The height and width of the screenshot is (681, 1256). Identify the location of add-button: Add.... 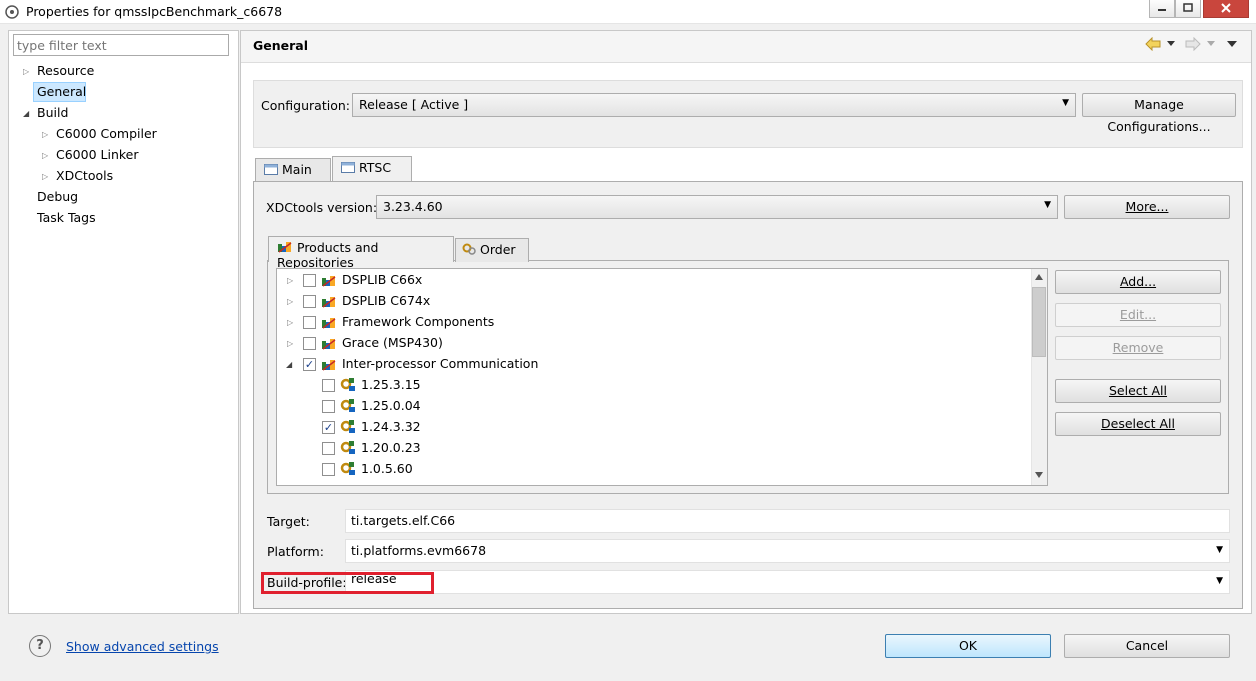
(1138, 282).